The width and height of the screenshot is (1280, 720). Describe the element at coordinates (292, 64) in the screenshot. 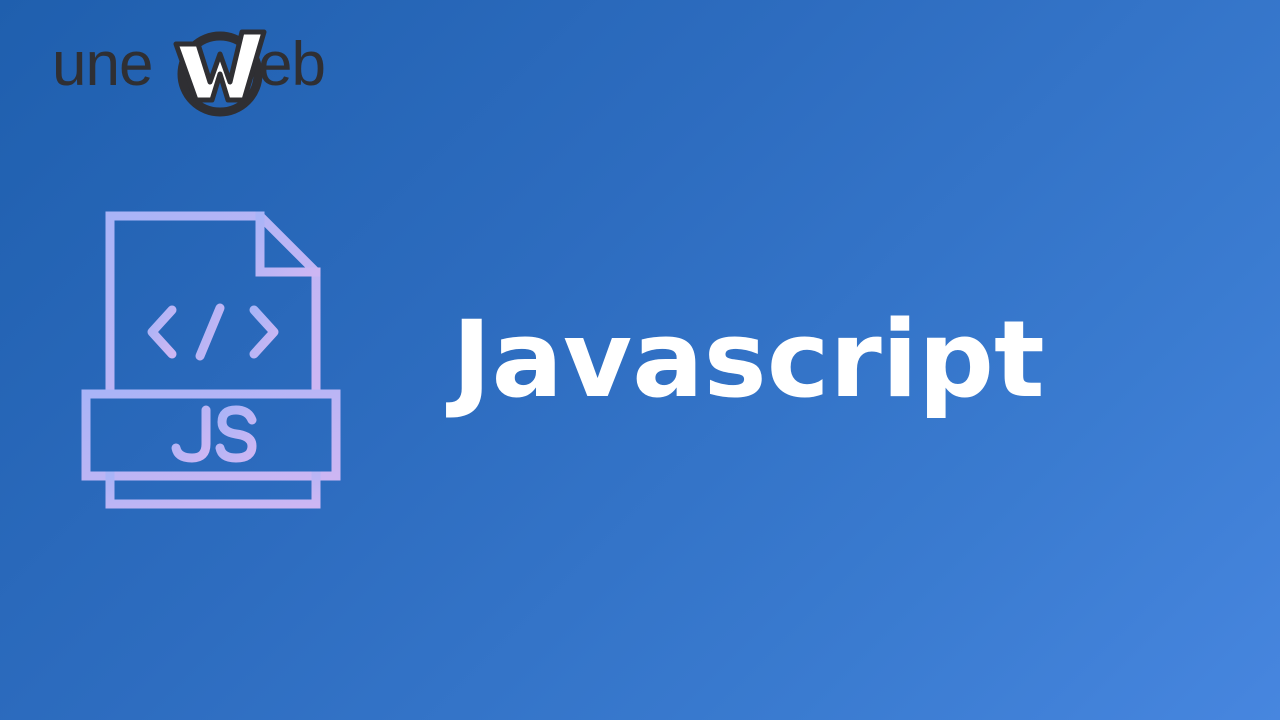

I see `logo-text-right: eb` at that location.